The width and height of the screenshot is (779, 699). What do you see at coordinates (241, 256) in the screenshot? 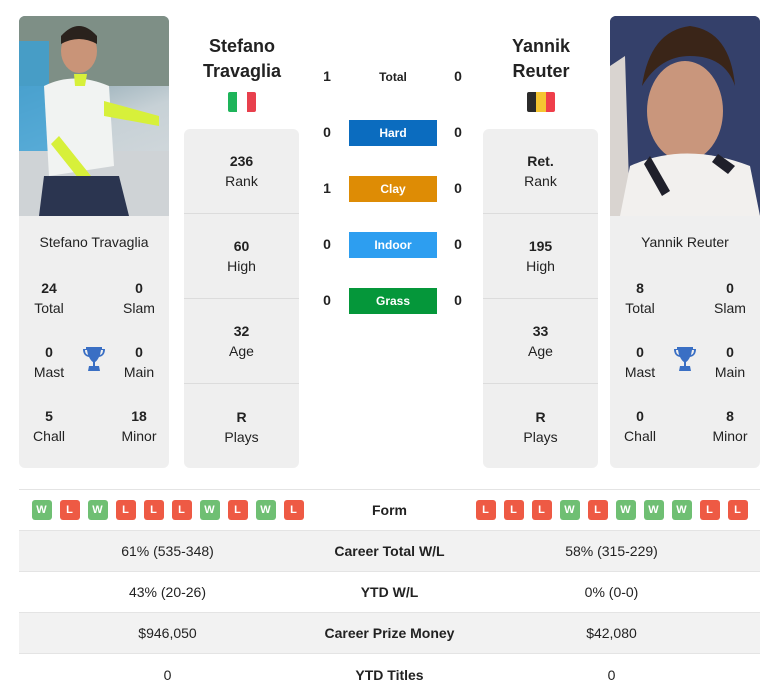
I see `player1-high: 60 High` at bounding box center [241, 256].